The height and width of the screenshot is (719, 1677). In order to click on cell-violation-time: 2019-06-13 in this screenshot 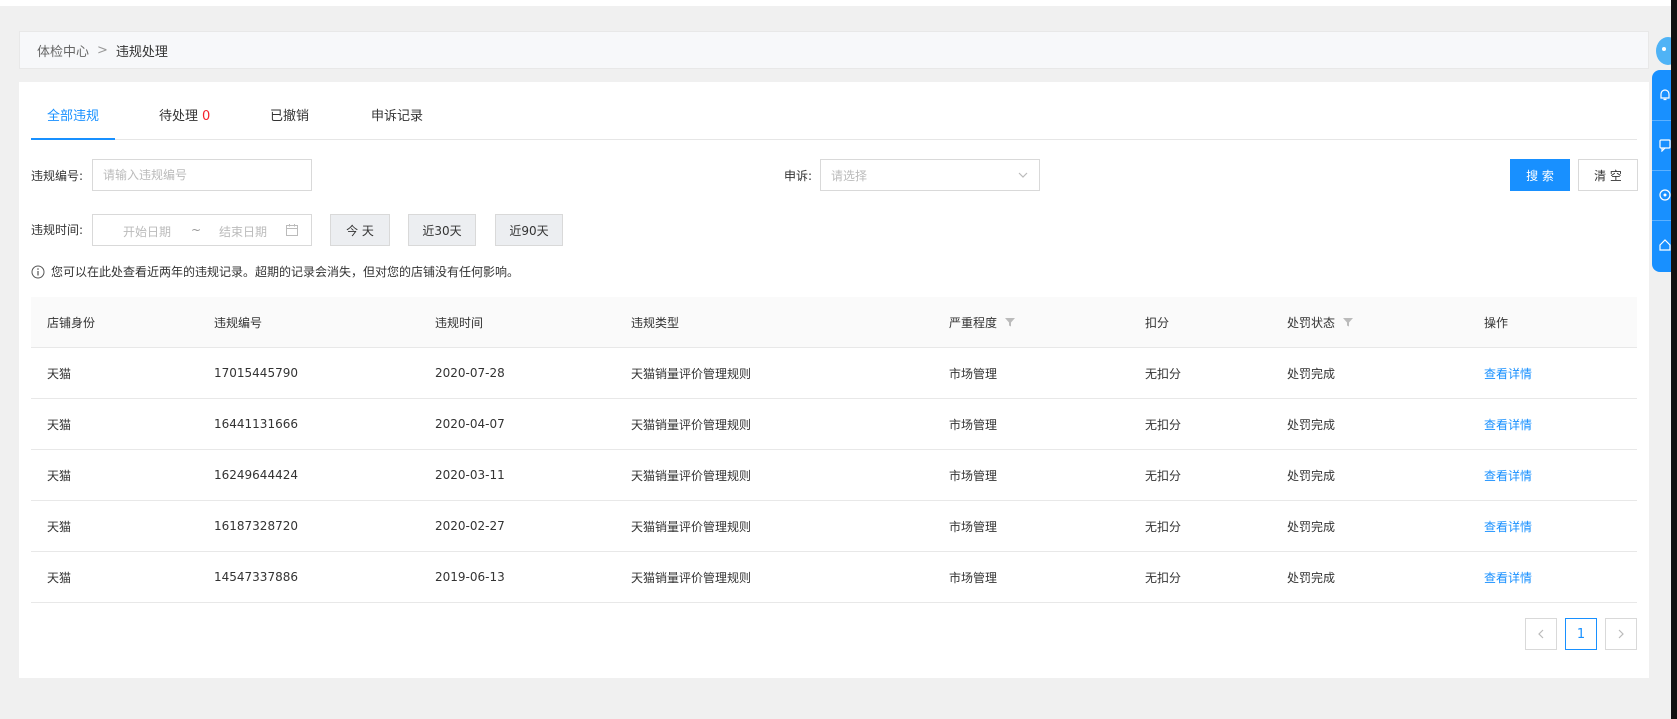, I will do `click(470, 577)`.